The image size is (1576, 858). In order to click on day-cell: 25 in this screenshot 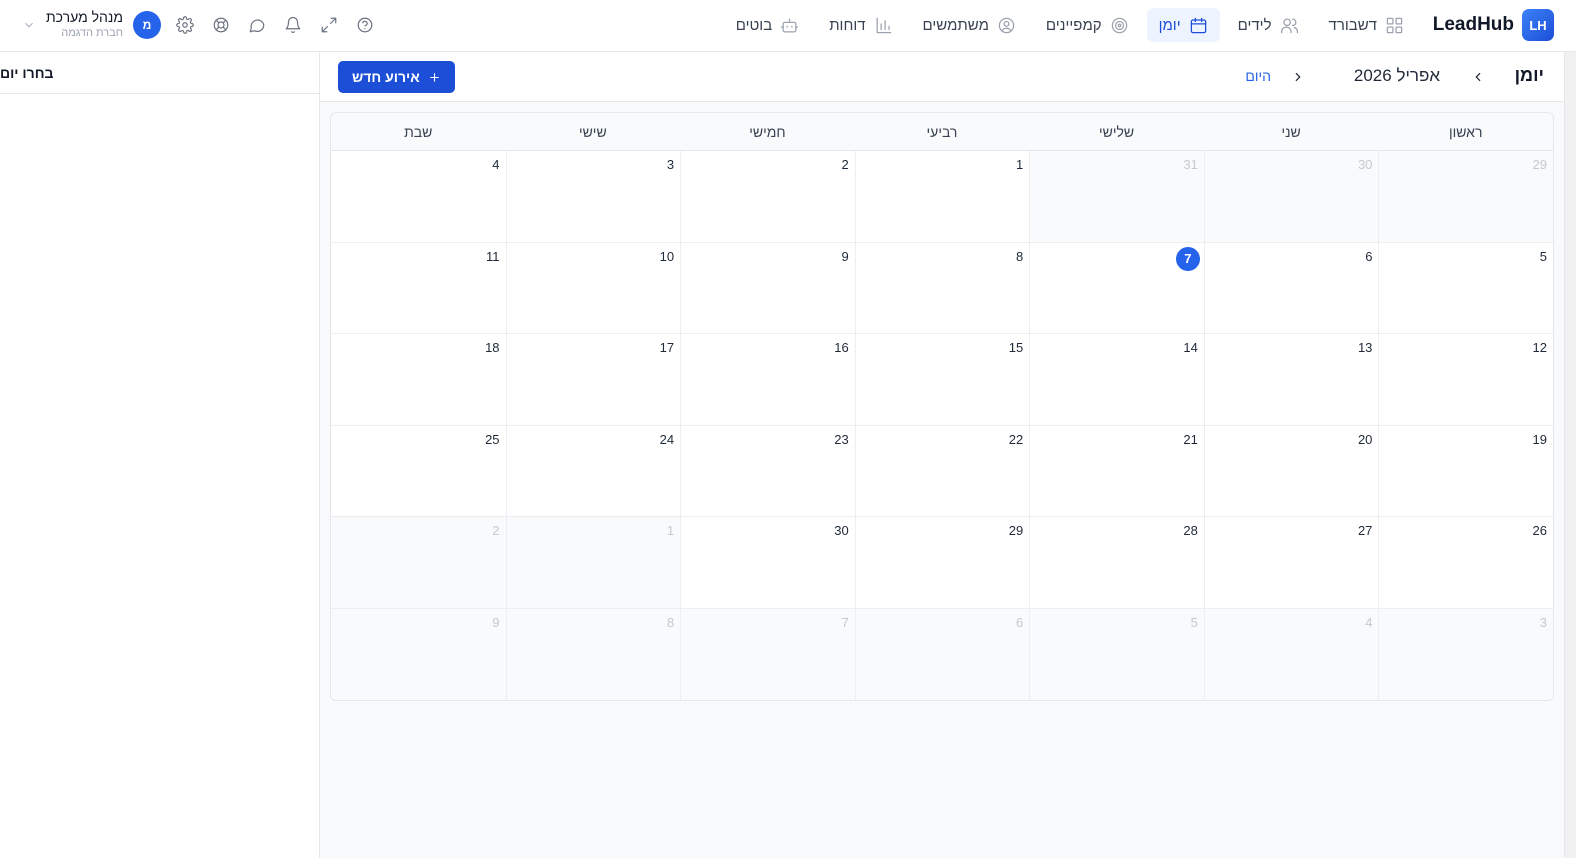, I will do `click(418, 471)`.